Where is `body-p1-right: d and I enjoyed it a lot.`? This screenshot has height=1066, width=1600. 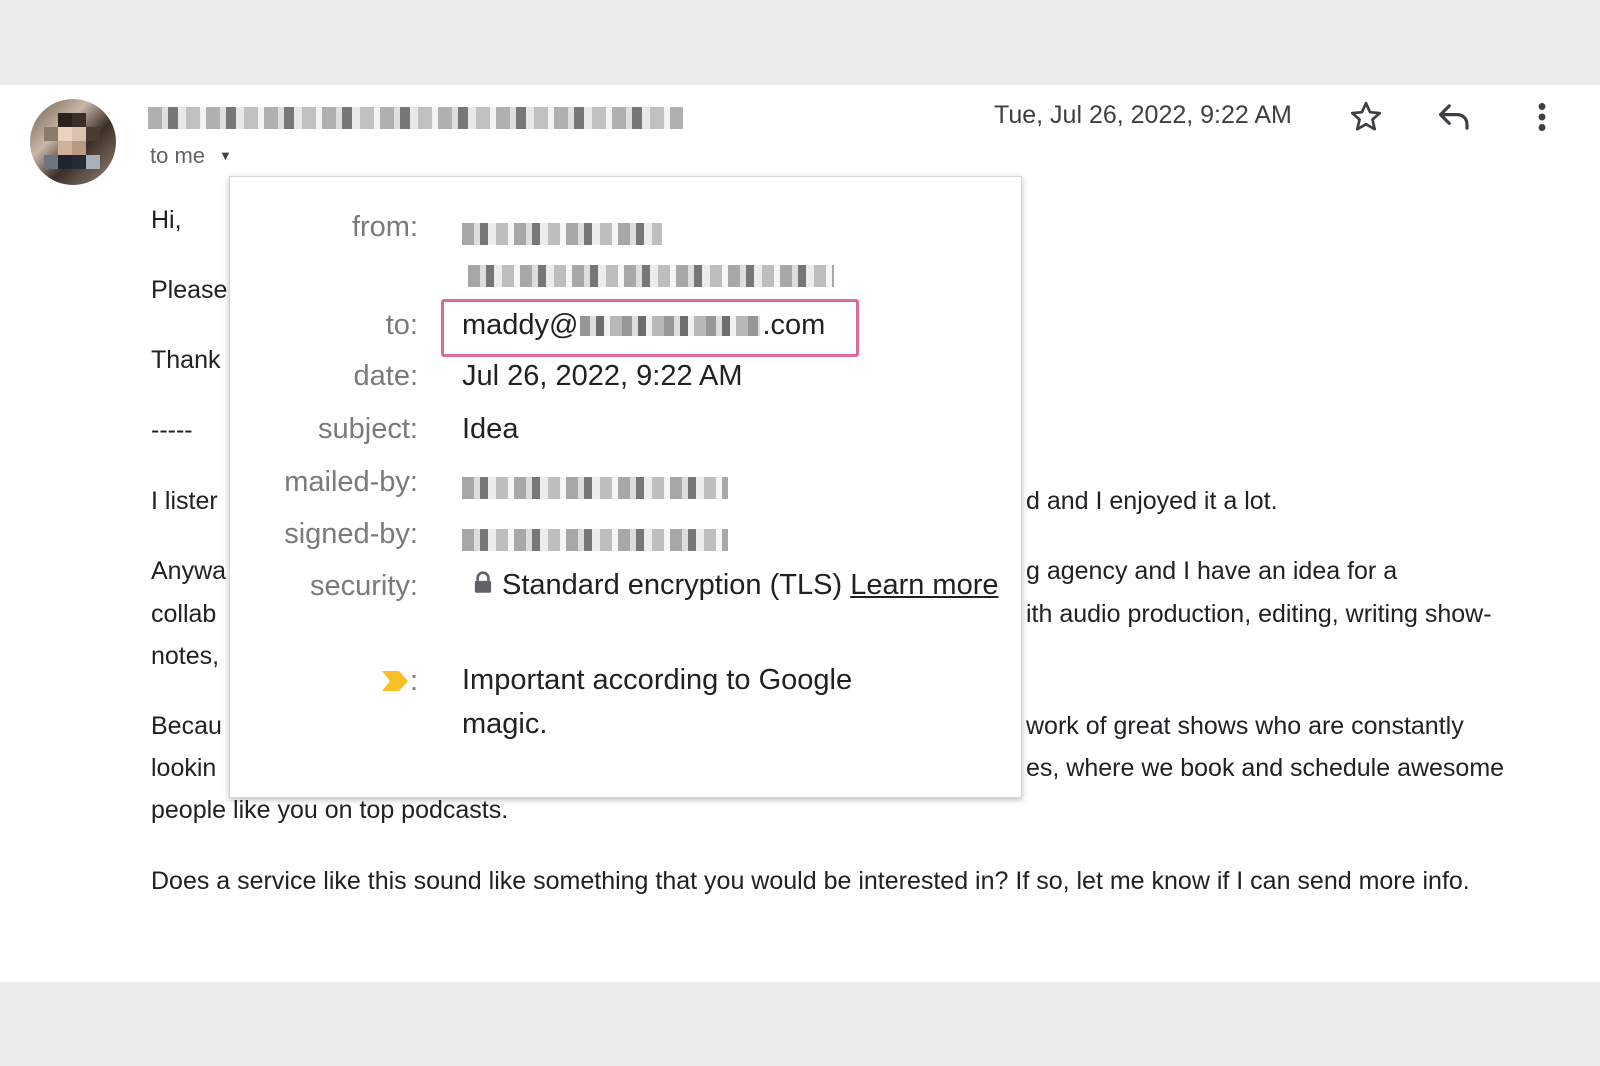
body-p1-right: d and I enjoyed it a lot. is located at coordinates (1152, 501).